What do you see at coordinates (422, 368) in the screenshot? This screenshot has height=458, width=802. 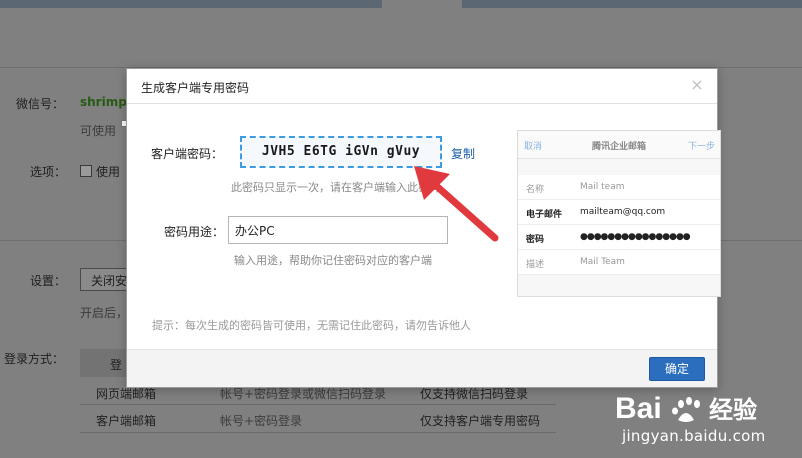 I see `dialog-footer: 确定` at bounding box center [422, 368].